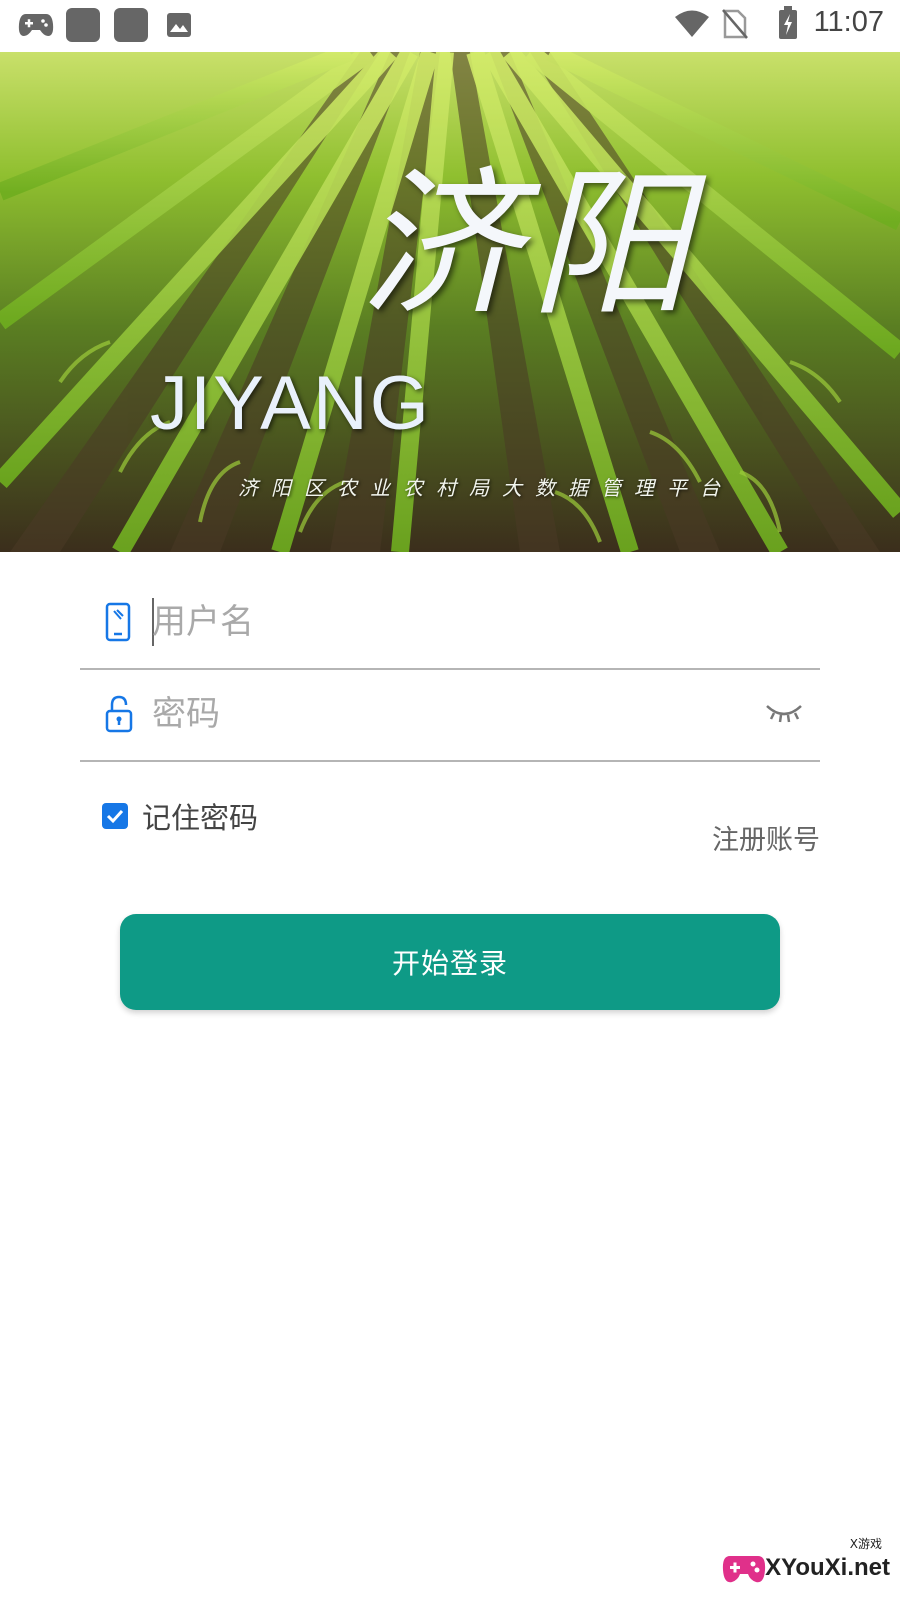  Describe the element at coordinates (119, 714) in the screenshot. I see `unlock-icon` at that location.